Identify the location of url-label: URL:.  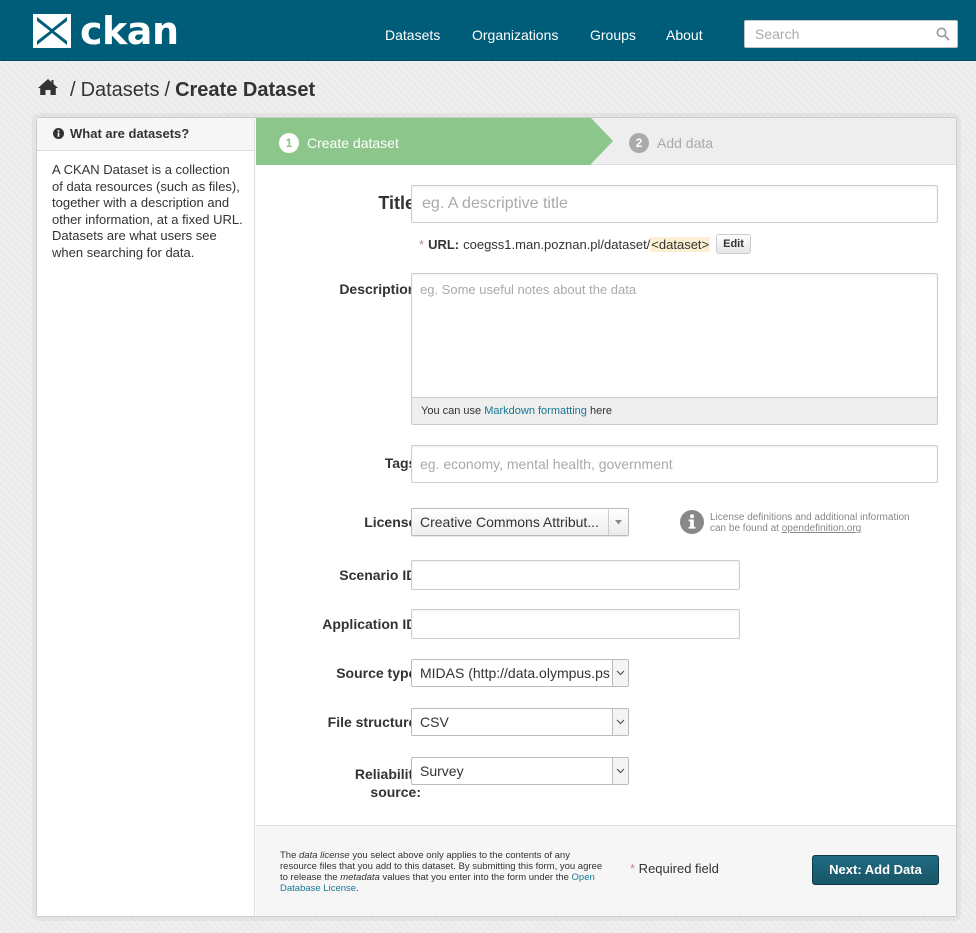
(444, 244).